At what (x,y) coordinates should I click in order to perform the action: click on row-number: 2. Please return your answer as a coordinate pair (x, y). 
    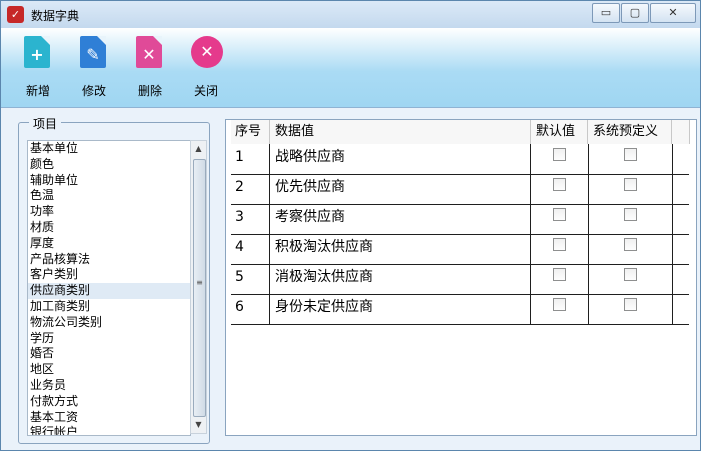
    Looking at the image, I should click on (250, 189).